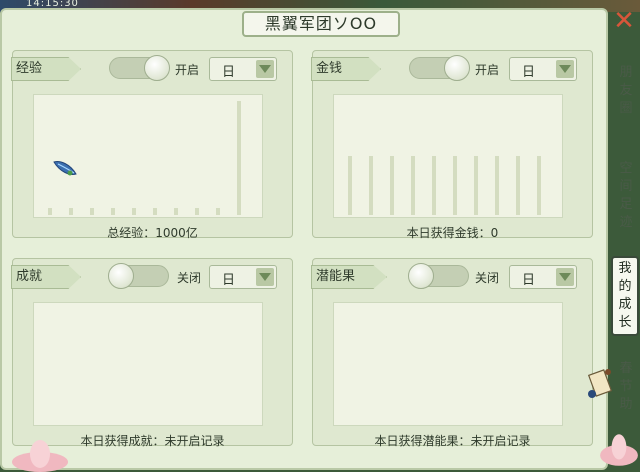 The image size is (640, 472). What do you see at coordinates (349, 277) in the screenshot?
I see `card-tag: 潜能果` at bounding box center [349, 277].